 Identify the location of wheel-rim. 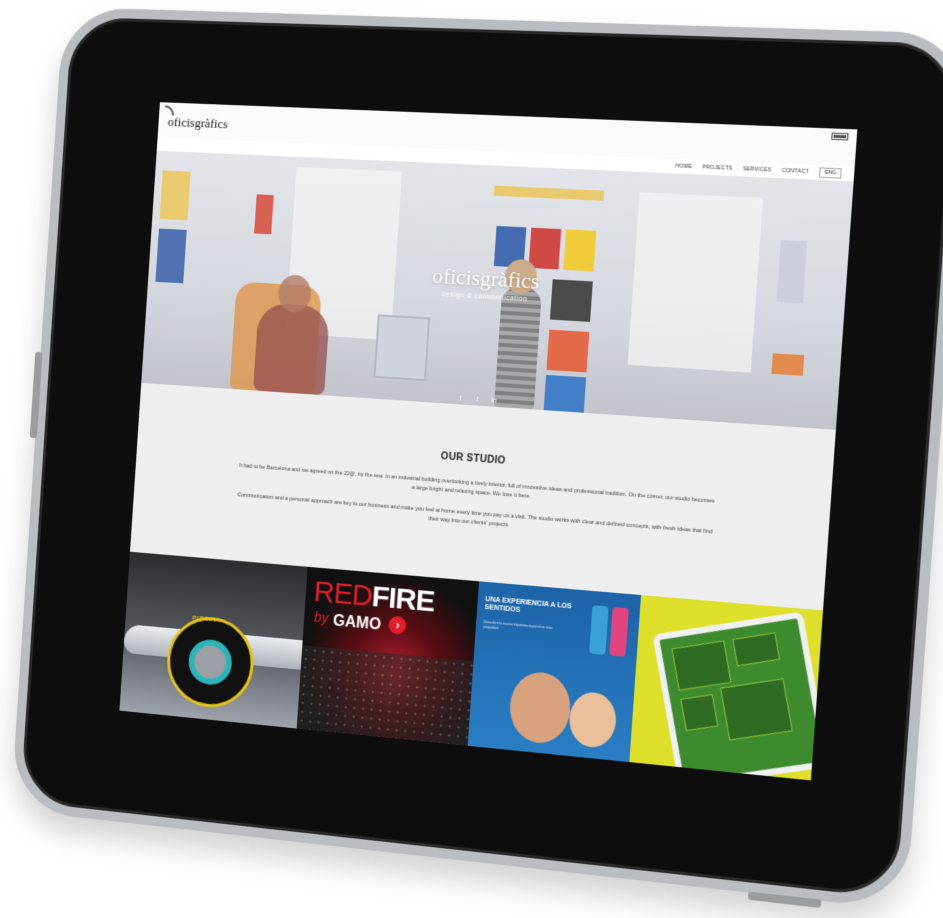
(210, 662).